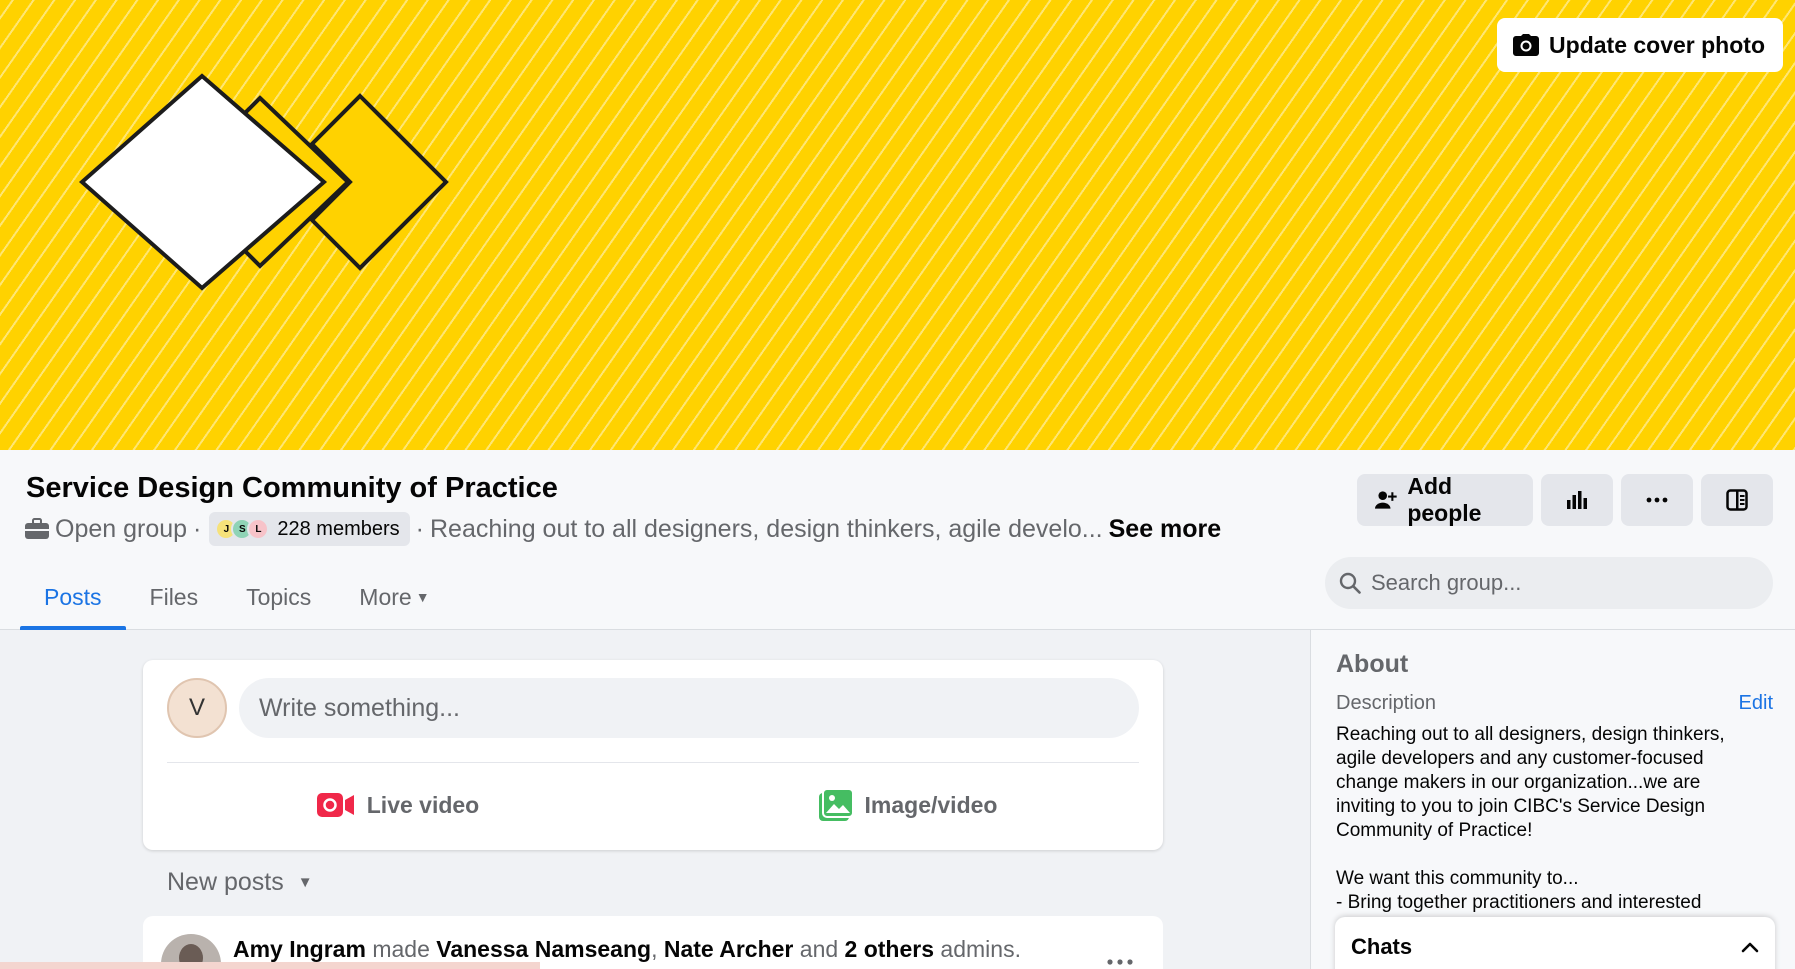 The height and width of the screenshot is (969, 1795). Describe the element at coordinates (299, 949) in the screenshot. I see `actor-link: Amy Ingram` at that location.